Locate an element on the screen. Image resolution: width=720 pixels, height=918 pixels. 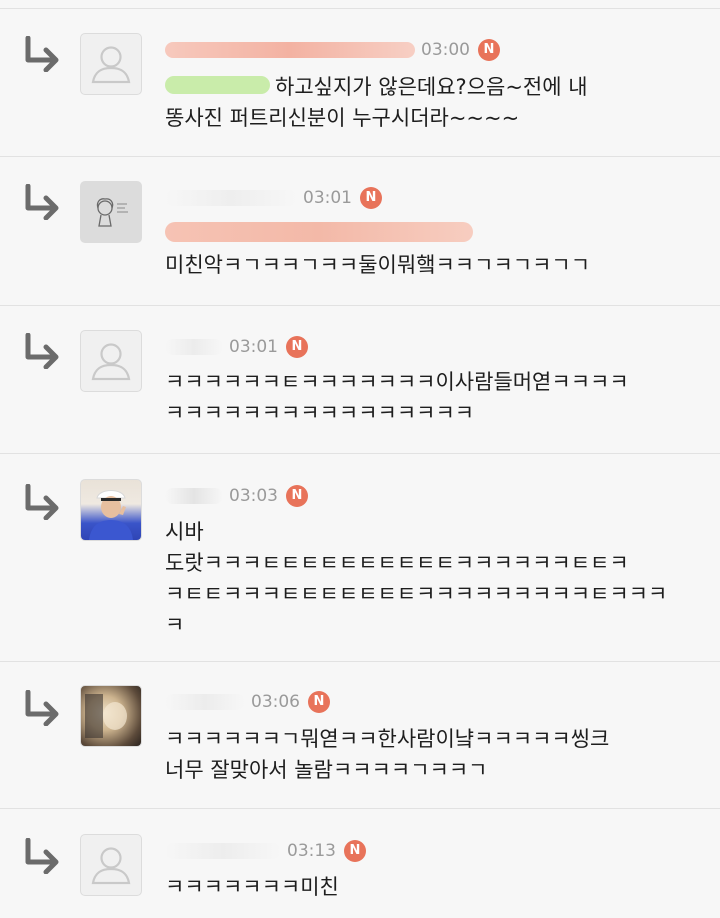
comment-text: 미친악ㅋㄱㅋㅋㄱㅋㅋ둘이뭐햌ㅋㅋㄱㅋㄱㅋㄱㄱ is located at coordinates (378, 265).